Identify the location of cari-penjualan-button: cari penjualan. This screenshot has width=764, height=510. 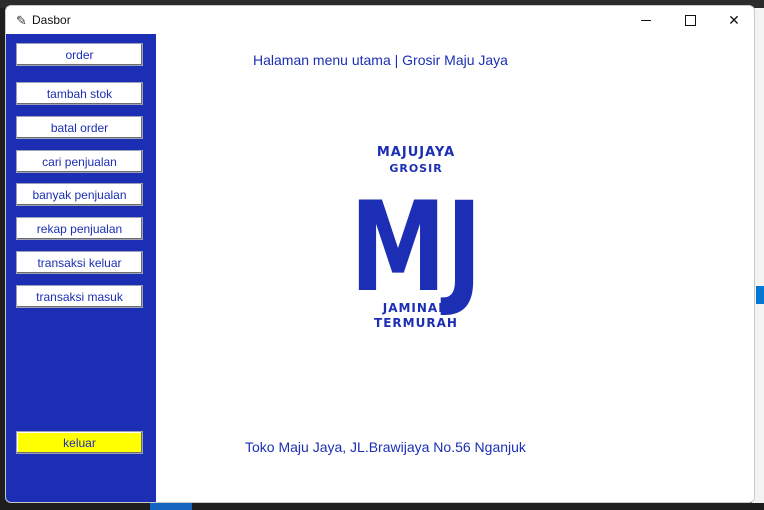
(79, 161).